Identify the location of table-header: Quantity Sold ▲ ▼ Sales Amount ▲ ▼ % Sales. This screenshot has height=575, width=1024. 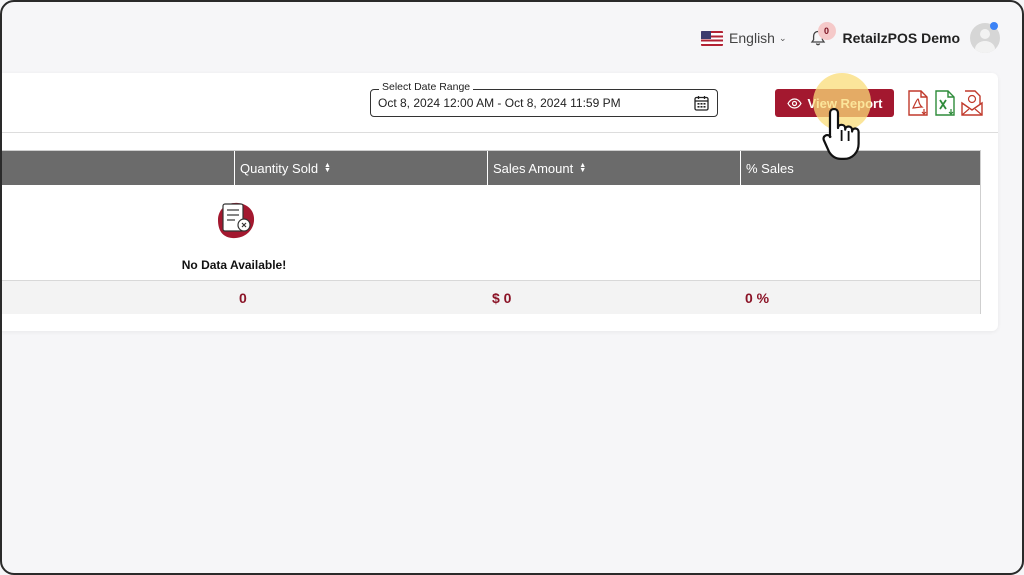
(490, 168).